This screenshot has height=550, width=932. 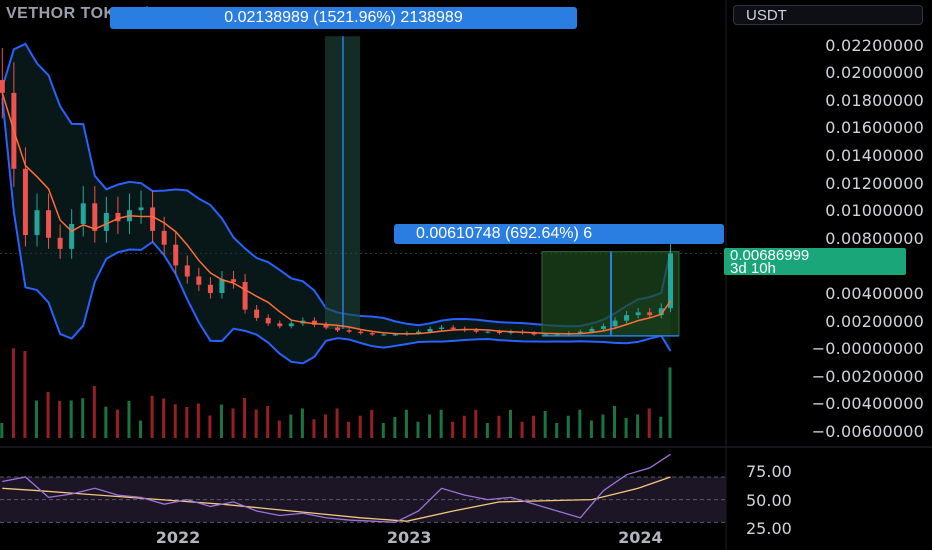 I want to click on top-measure-label: 0.02138989 (1521.96%) 2138989, so click(x=343, y=18).